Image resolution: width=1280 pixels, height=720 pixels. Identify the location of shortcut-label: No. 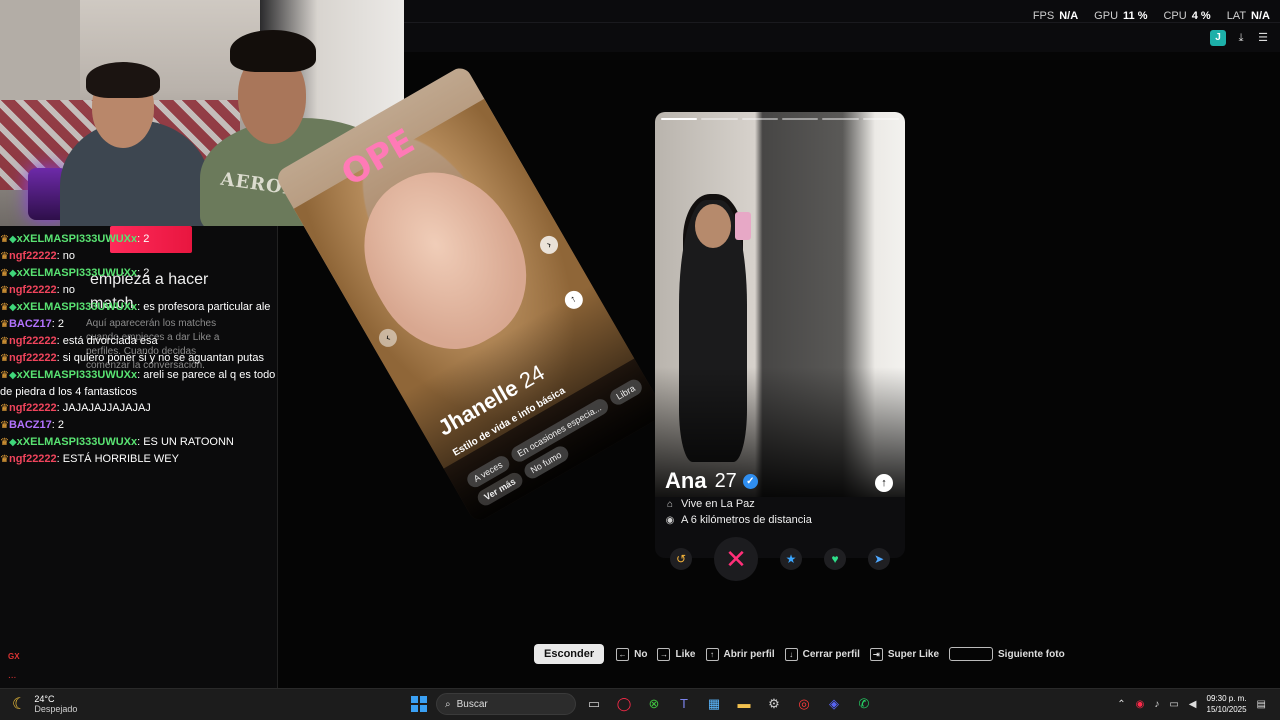
(641, 654).